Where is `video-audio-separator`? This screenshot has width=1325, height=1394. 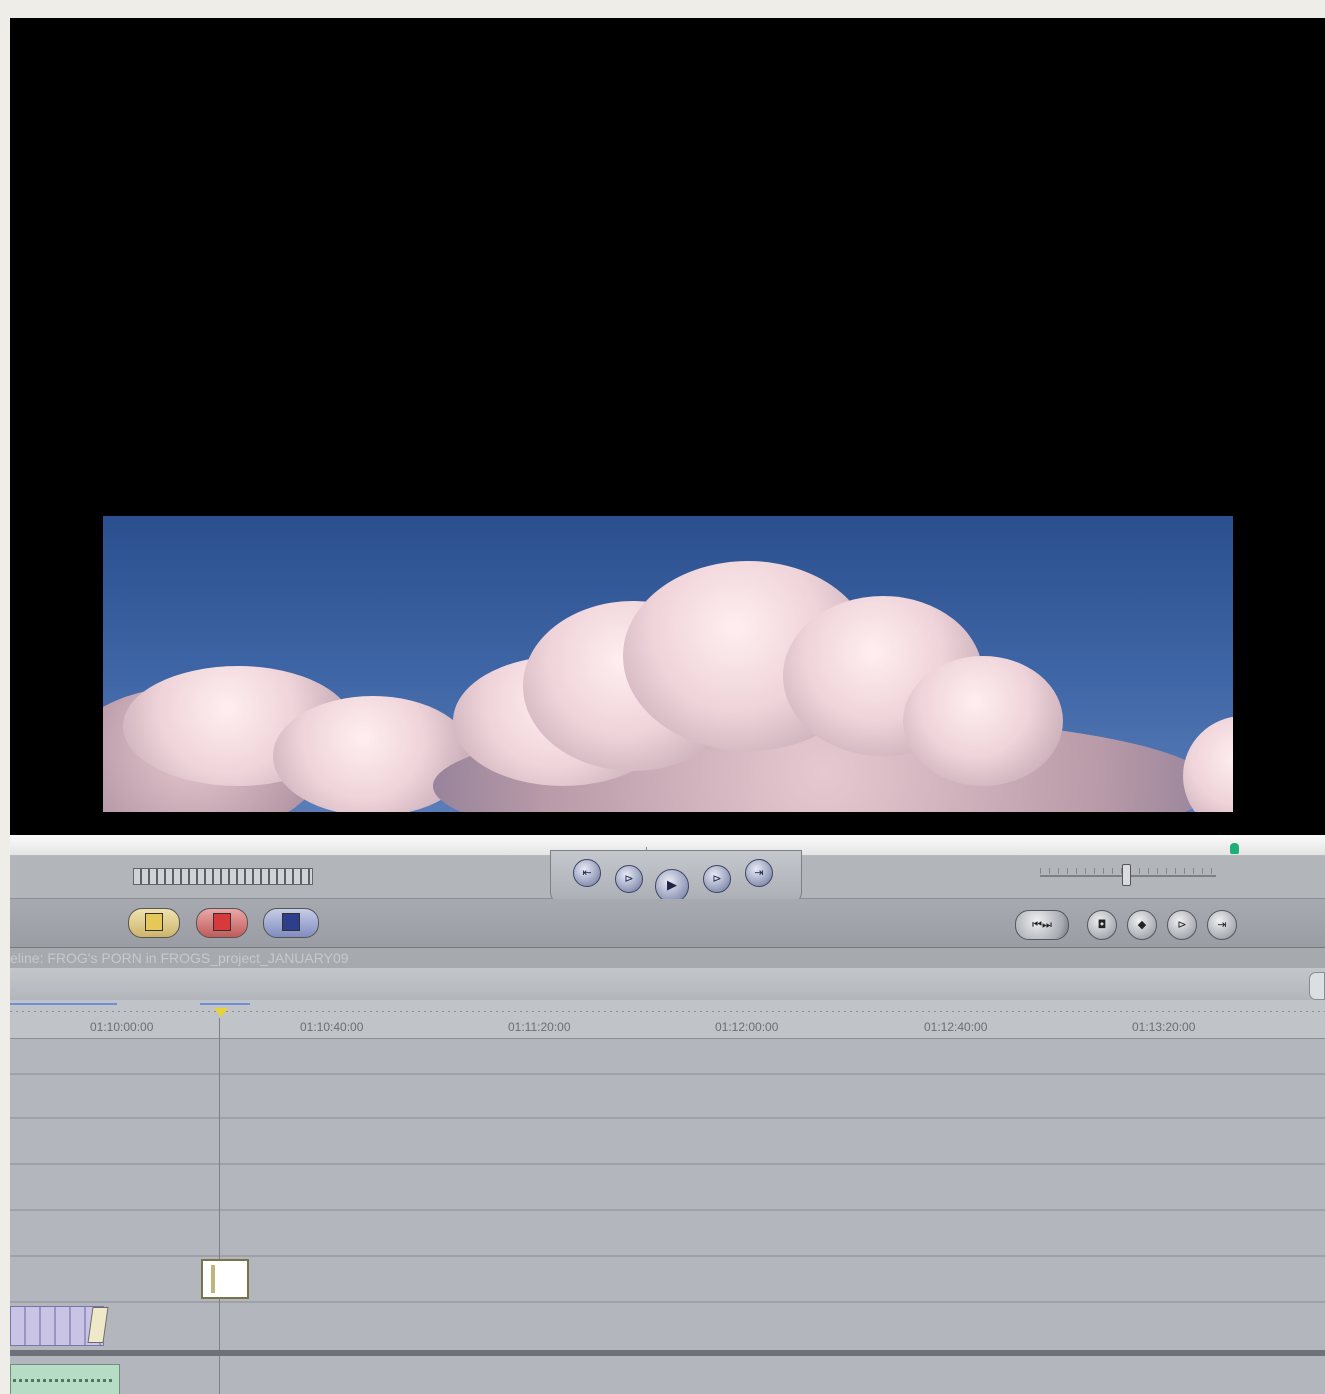
video-audio-separator is located at coordinates (667, 1353).